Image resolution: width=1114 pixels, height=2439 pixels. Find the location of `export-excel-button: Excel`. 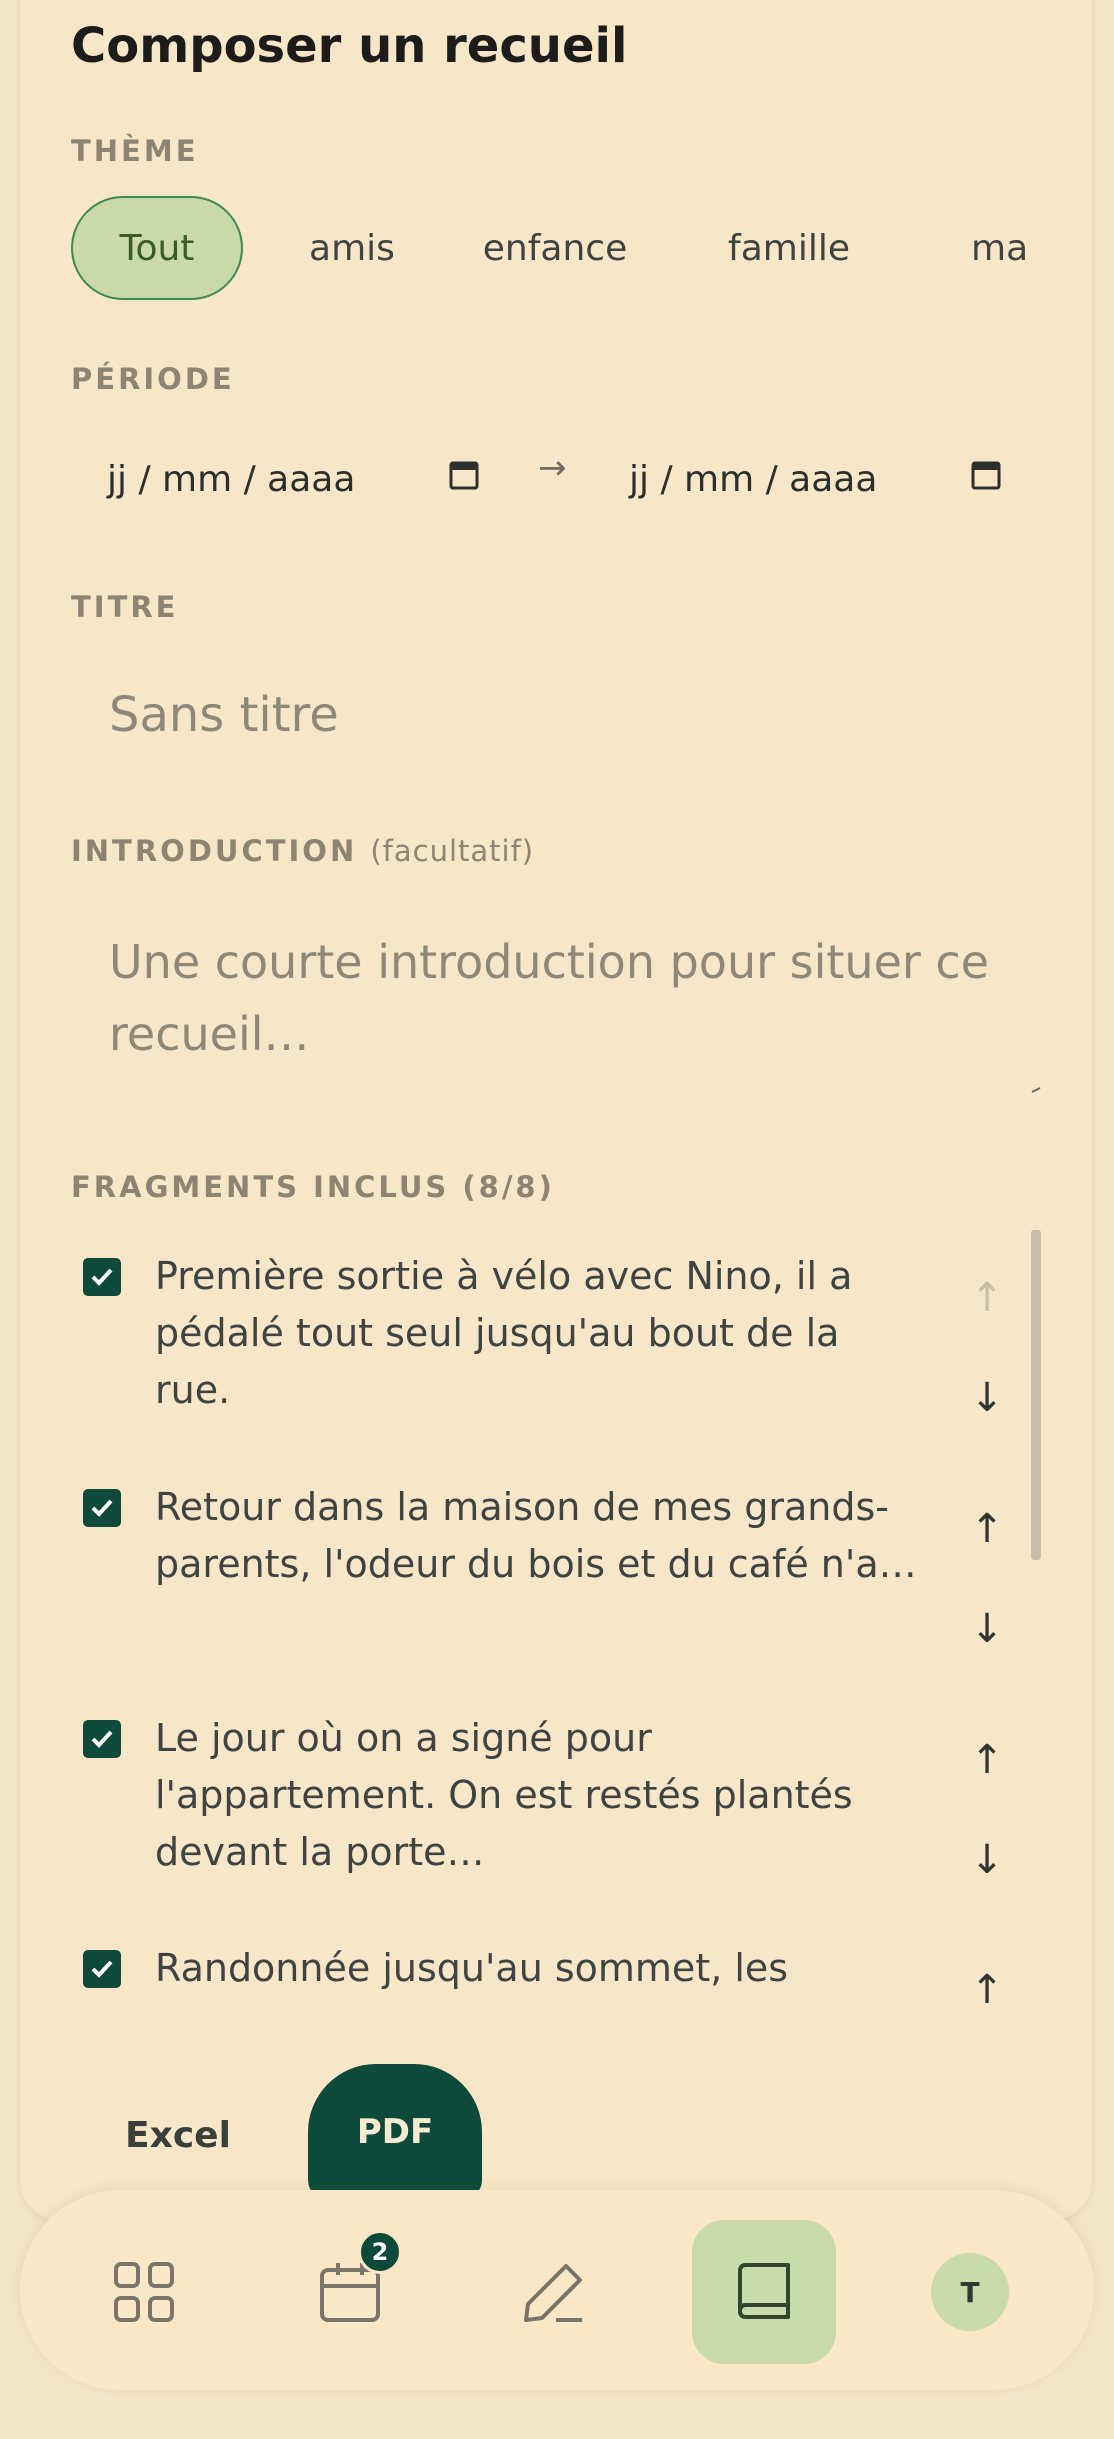

export-excel-button: Excel is located at coordinates (178, 2135).